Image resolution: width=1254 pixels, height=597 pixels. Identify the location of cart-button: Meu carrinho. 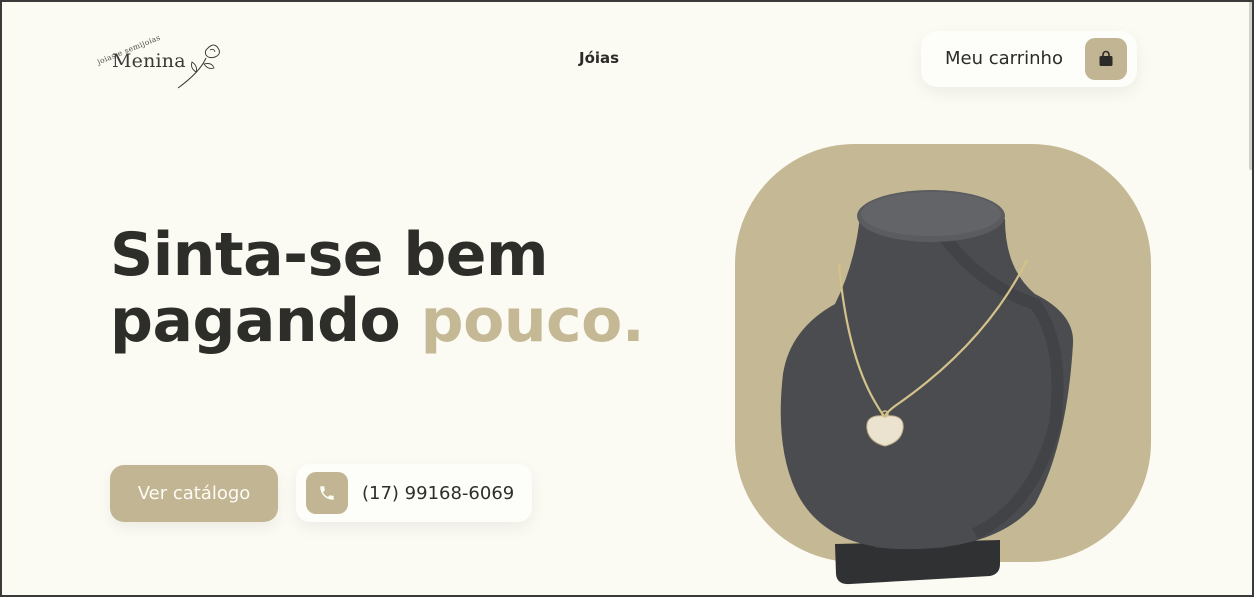
(1029, 59).